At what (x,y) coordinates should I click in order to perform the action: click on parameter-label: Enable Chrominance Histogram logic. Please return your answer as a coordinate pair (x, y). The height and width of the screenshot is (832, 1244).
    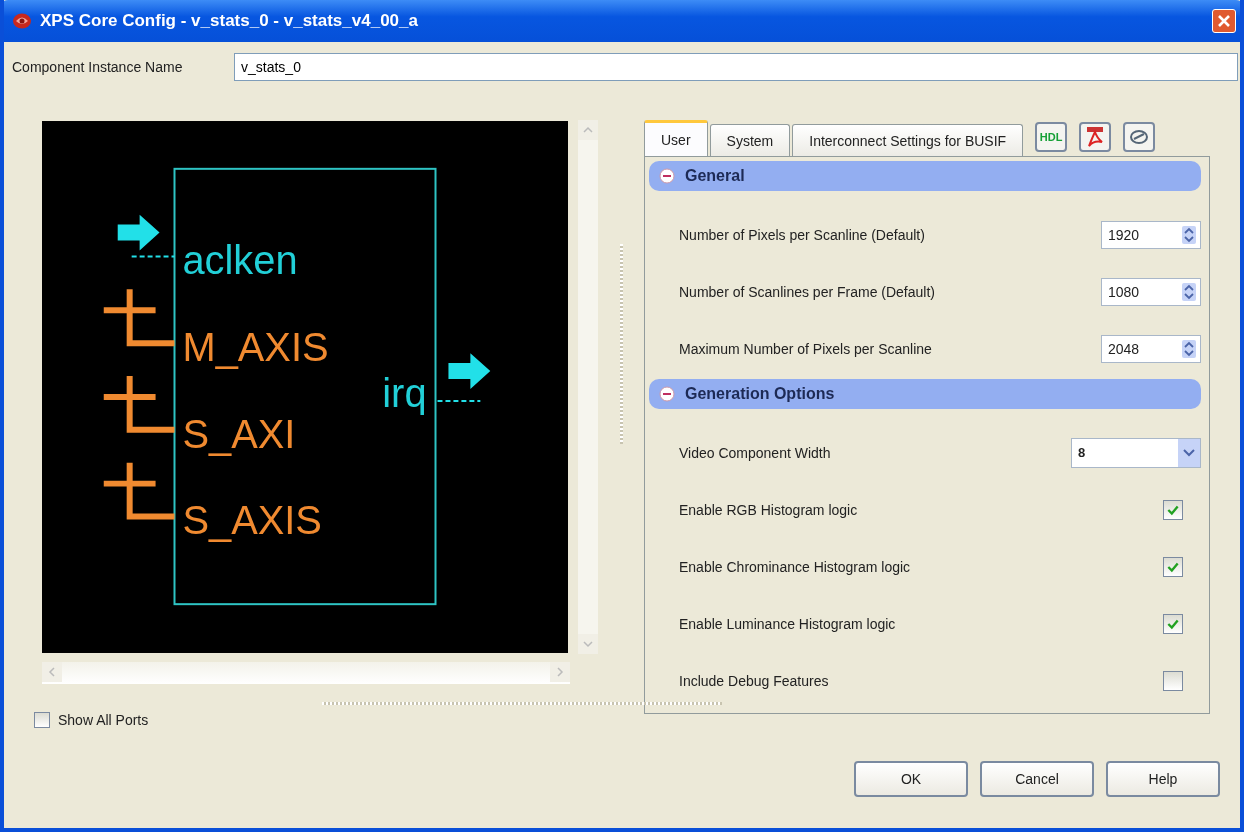
    Looking at the image, I should click on (795, 566).